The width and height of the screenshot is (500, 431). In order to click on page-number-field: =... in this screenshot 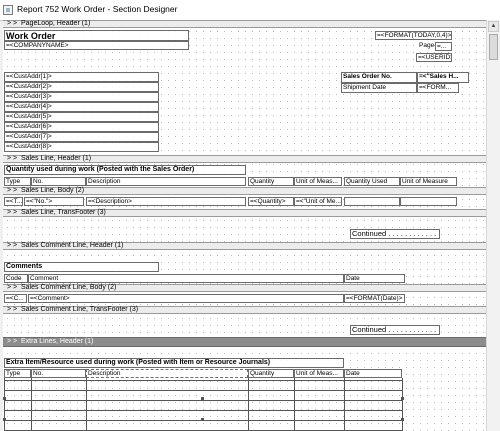, I will do `click(443, 46)`.